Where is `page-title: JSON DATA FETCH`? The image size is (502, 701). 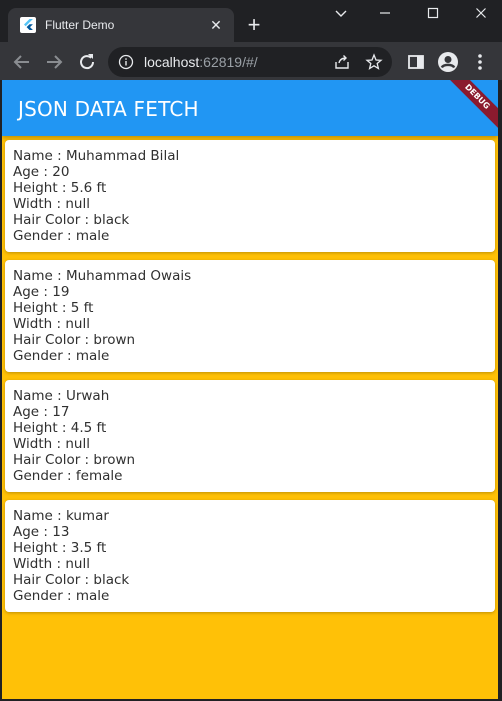
page-title: JSON DATA FETCH is located at coordinates (108, 109).